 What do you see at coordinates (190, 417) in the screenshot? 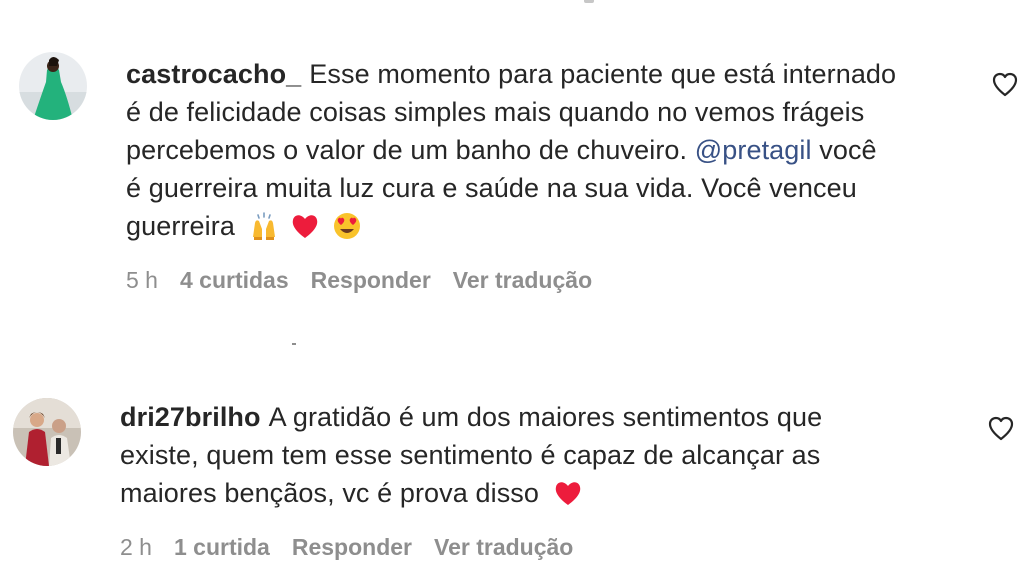
I see `comment-username: dri27brilho` at bounding box center [190, 417].